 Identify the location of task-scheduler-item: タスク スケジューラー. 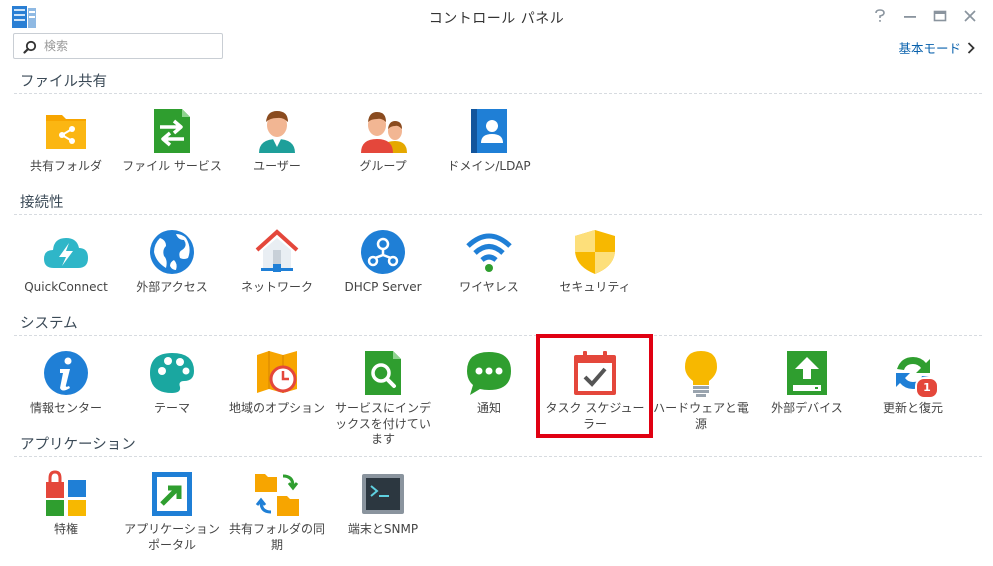
(595, 390).